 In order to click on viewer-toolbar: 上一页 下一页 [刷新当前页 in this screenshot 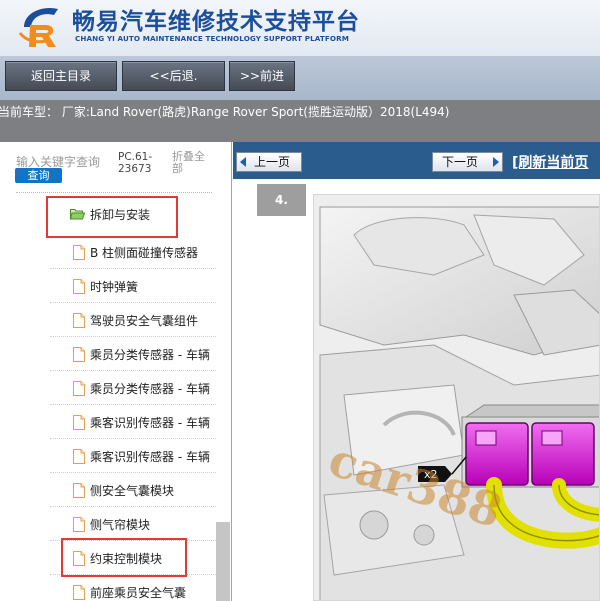, I will do `click(416, 160)`.